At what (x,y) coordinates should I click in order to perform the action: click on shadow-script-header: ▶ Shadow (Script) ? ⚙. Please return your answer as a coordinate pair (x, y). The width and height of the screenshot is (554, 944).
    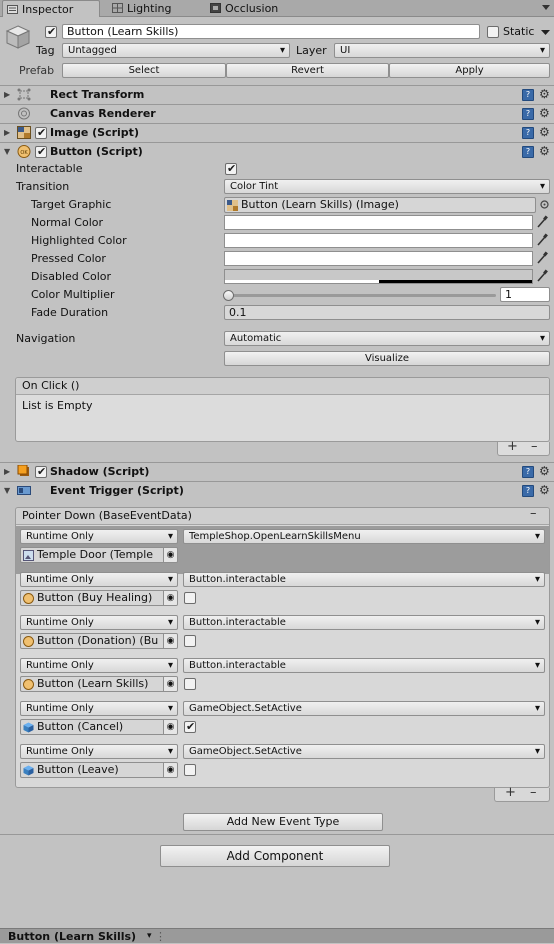
    Looking at the image, I should click on (277, 471).